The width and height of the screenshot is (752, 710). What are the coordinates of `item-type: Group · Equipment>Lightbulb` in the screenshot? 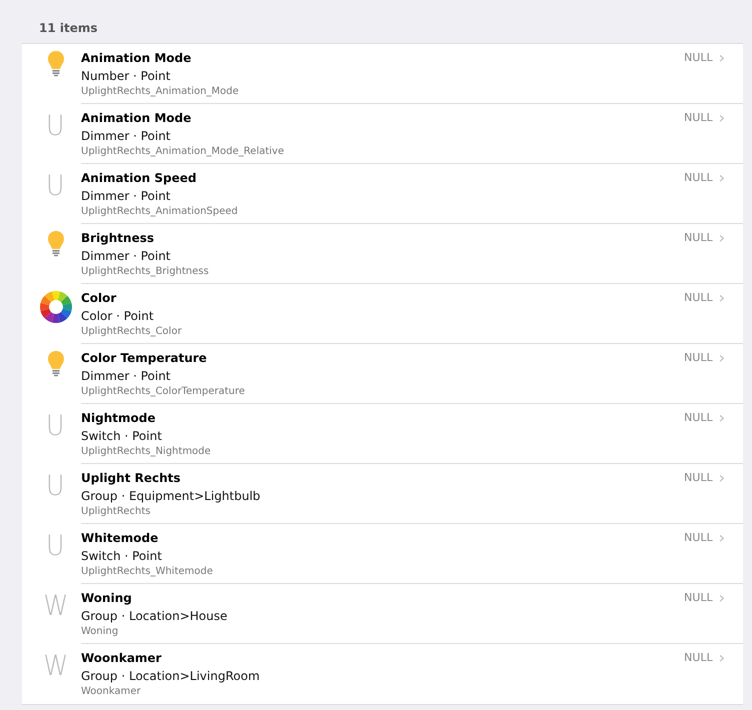 It's located at (170, 496).